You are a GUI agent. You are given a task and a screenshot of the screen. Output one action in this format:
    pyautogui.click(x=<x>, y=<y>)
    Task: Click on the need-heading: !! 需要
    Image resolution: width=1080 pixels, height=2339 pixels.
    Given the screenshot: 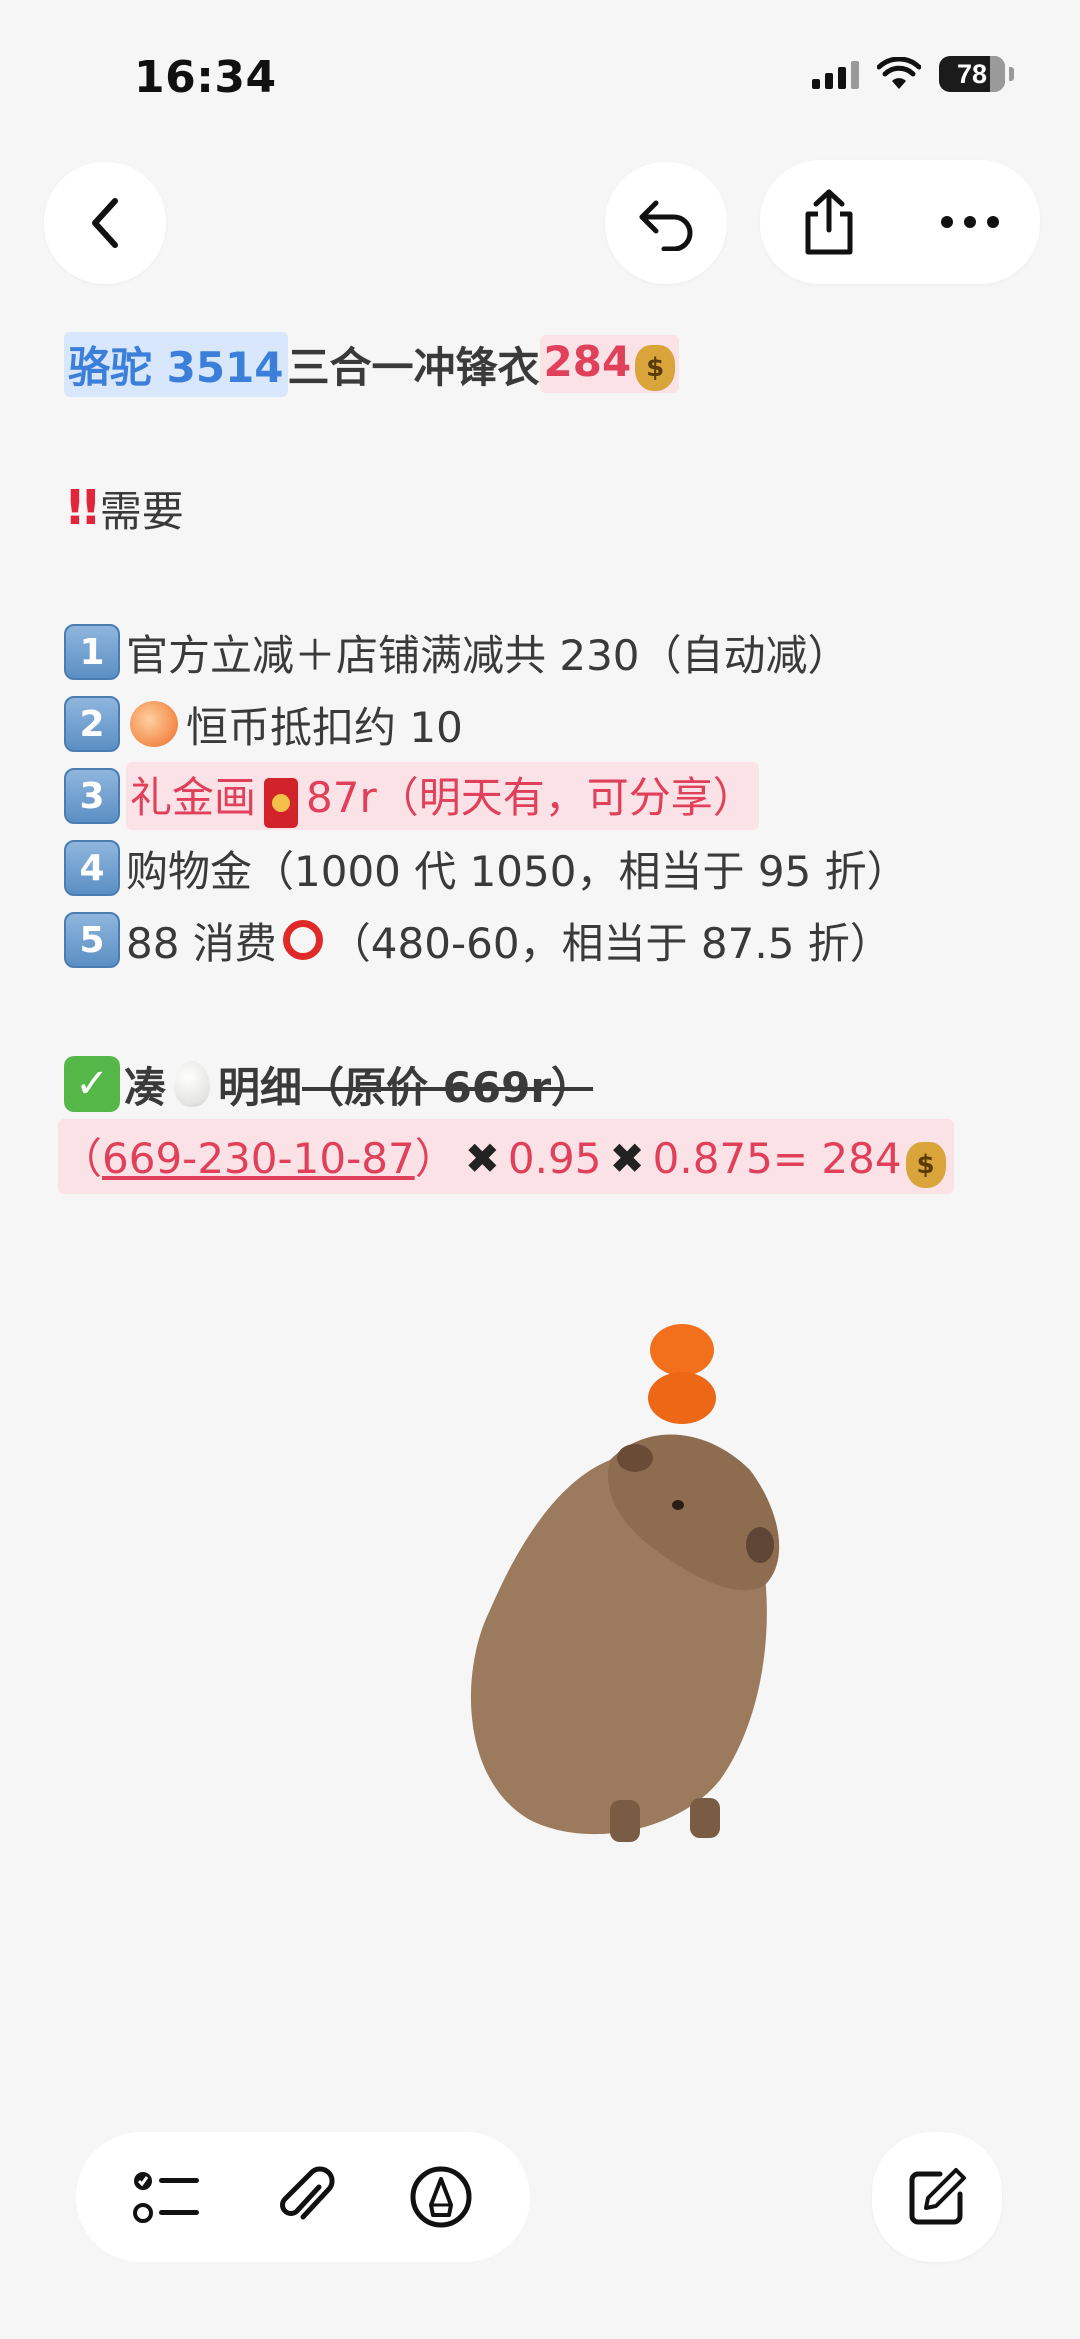 What is the action you would take?
    pyautogui.click(x=544, y=508)
    